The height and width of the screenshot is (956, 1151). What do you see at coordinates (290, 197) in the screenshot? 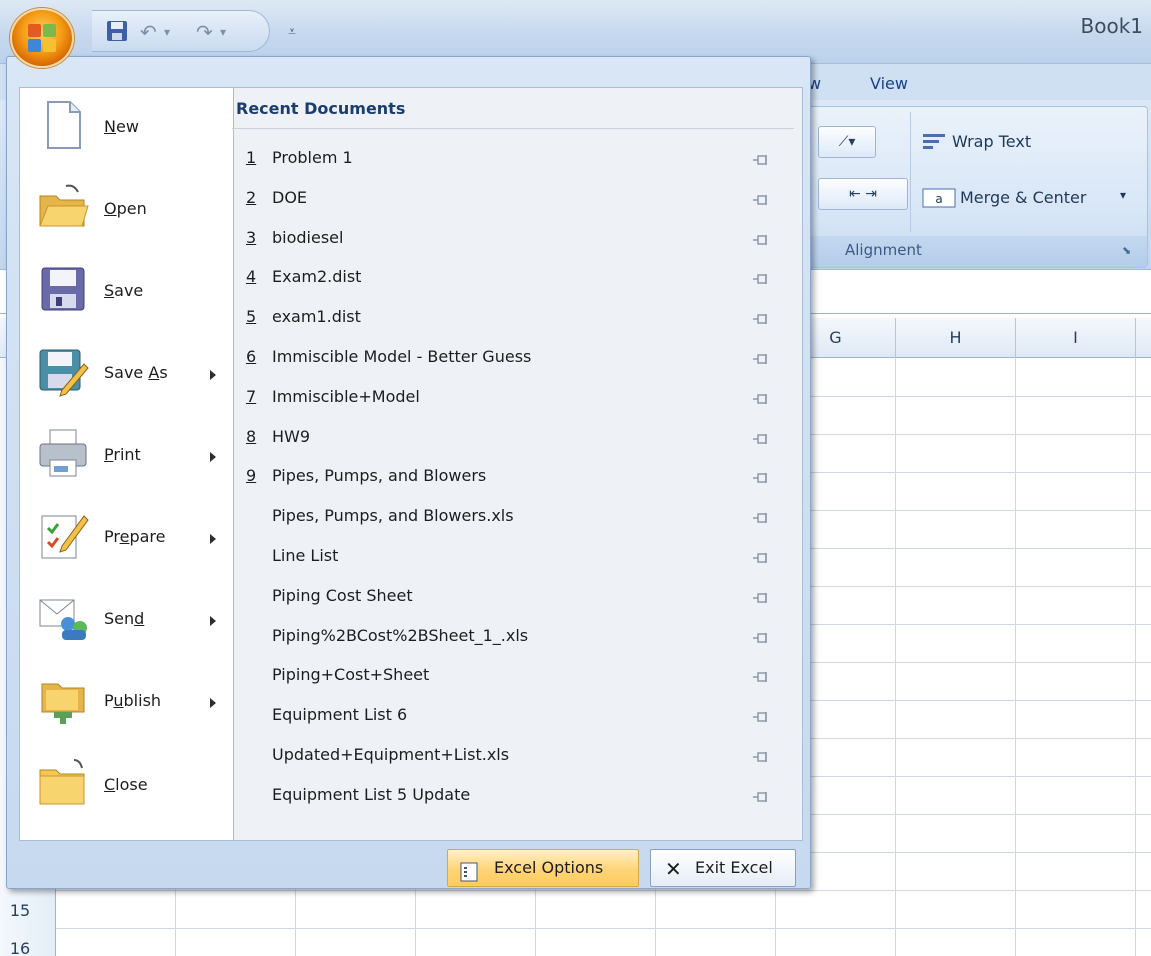
I see `recent-document-name: DOE` at bounding box center [290, 197].